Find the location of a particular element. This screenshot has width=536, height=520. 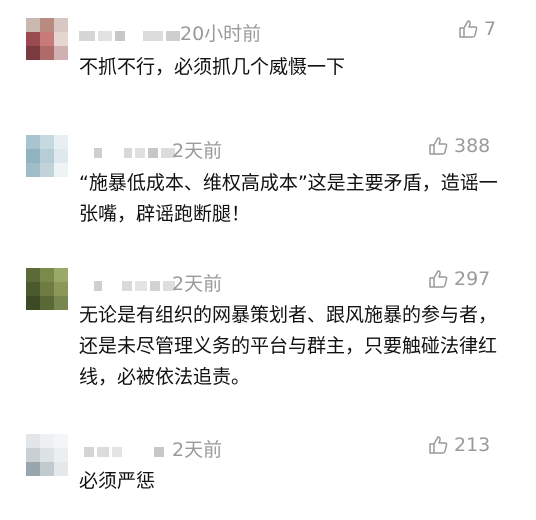

like-button: 7 is located at coordinates (477, 29).